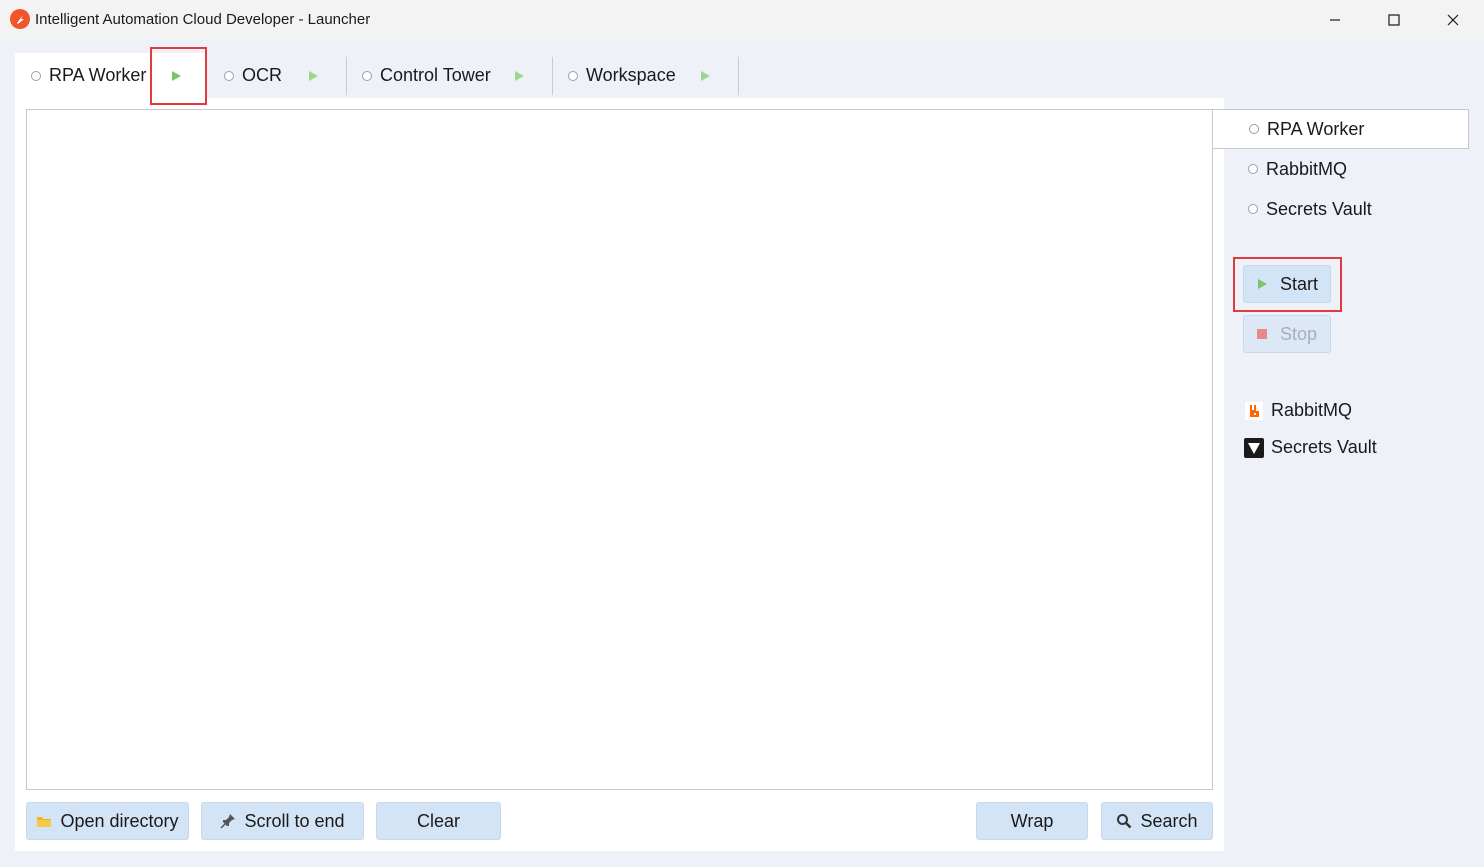 The width and height of the screenshot is (1484, 867). I want to click on scroll-to-end-button: Scroll to end, so click(282, 821).